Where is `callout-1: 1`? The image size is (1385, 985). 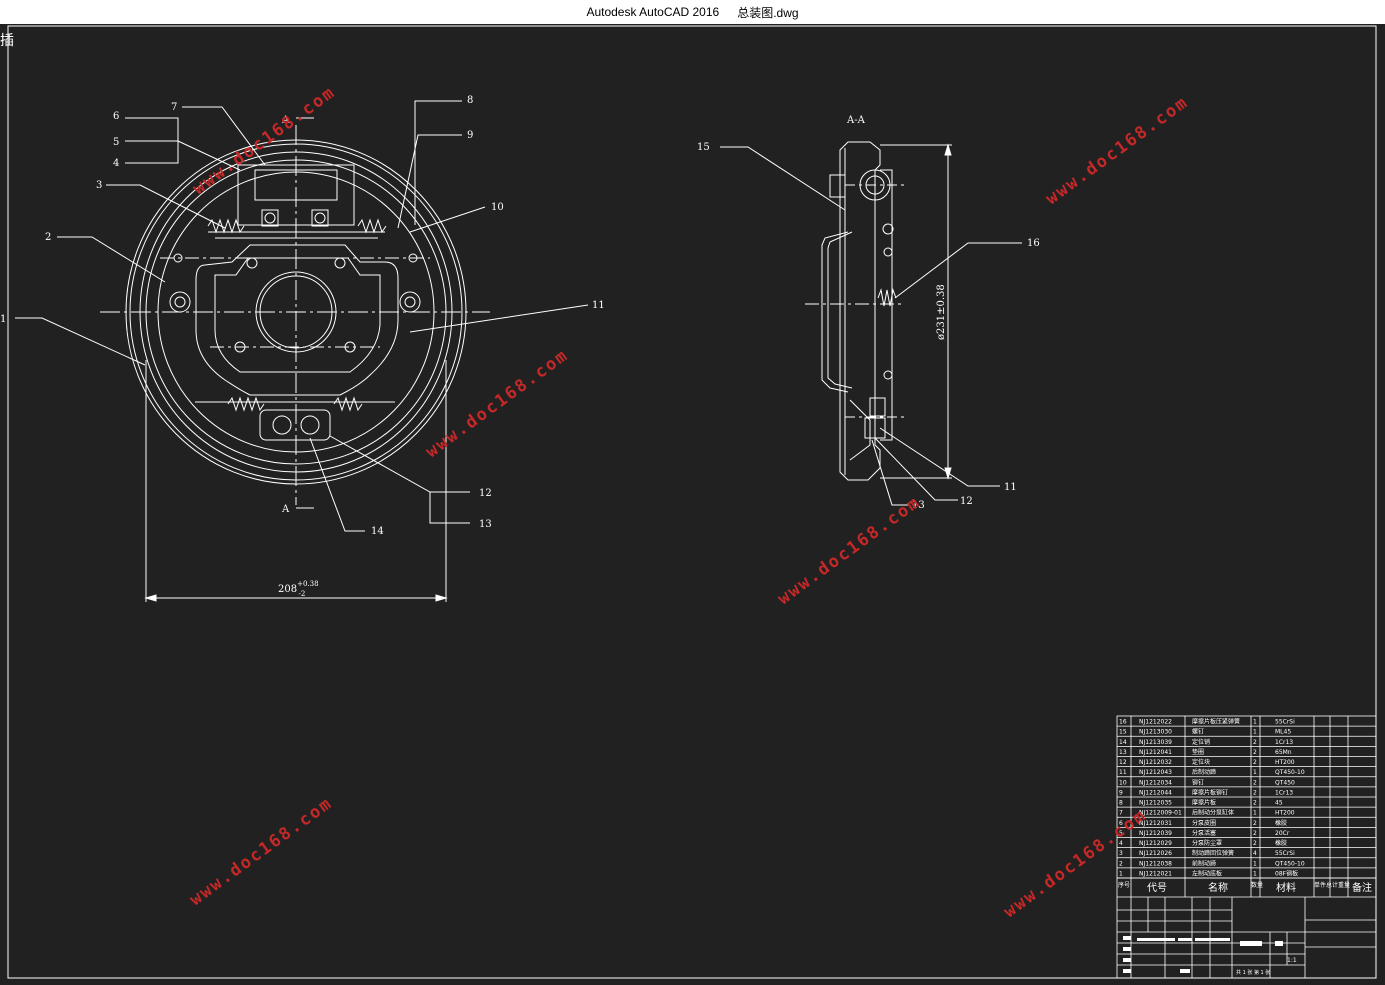
callout-1: 1 is located at coordinates (3, 319).